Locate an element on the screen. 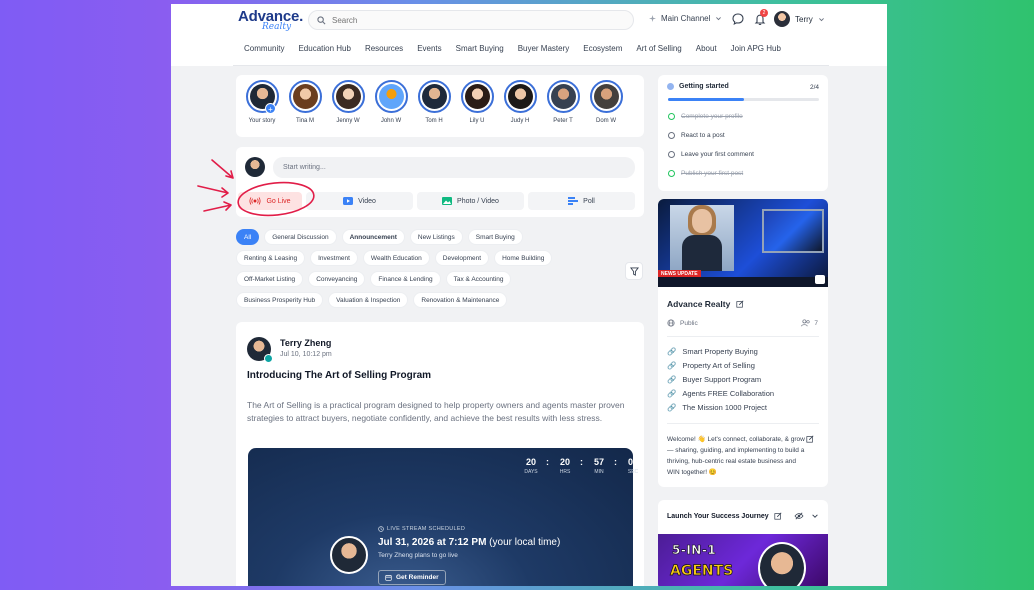 This screenshot has height=590, width=1034. channel-selector: Main Channel is located at coordinates (685, 18).